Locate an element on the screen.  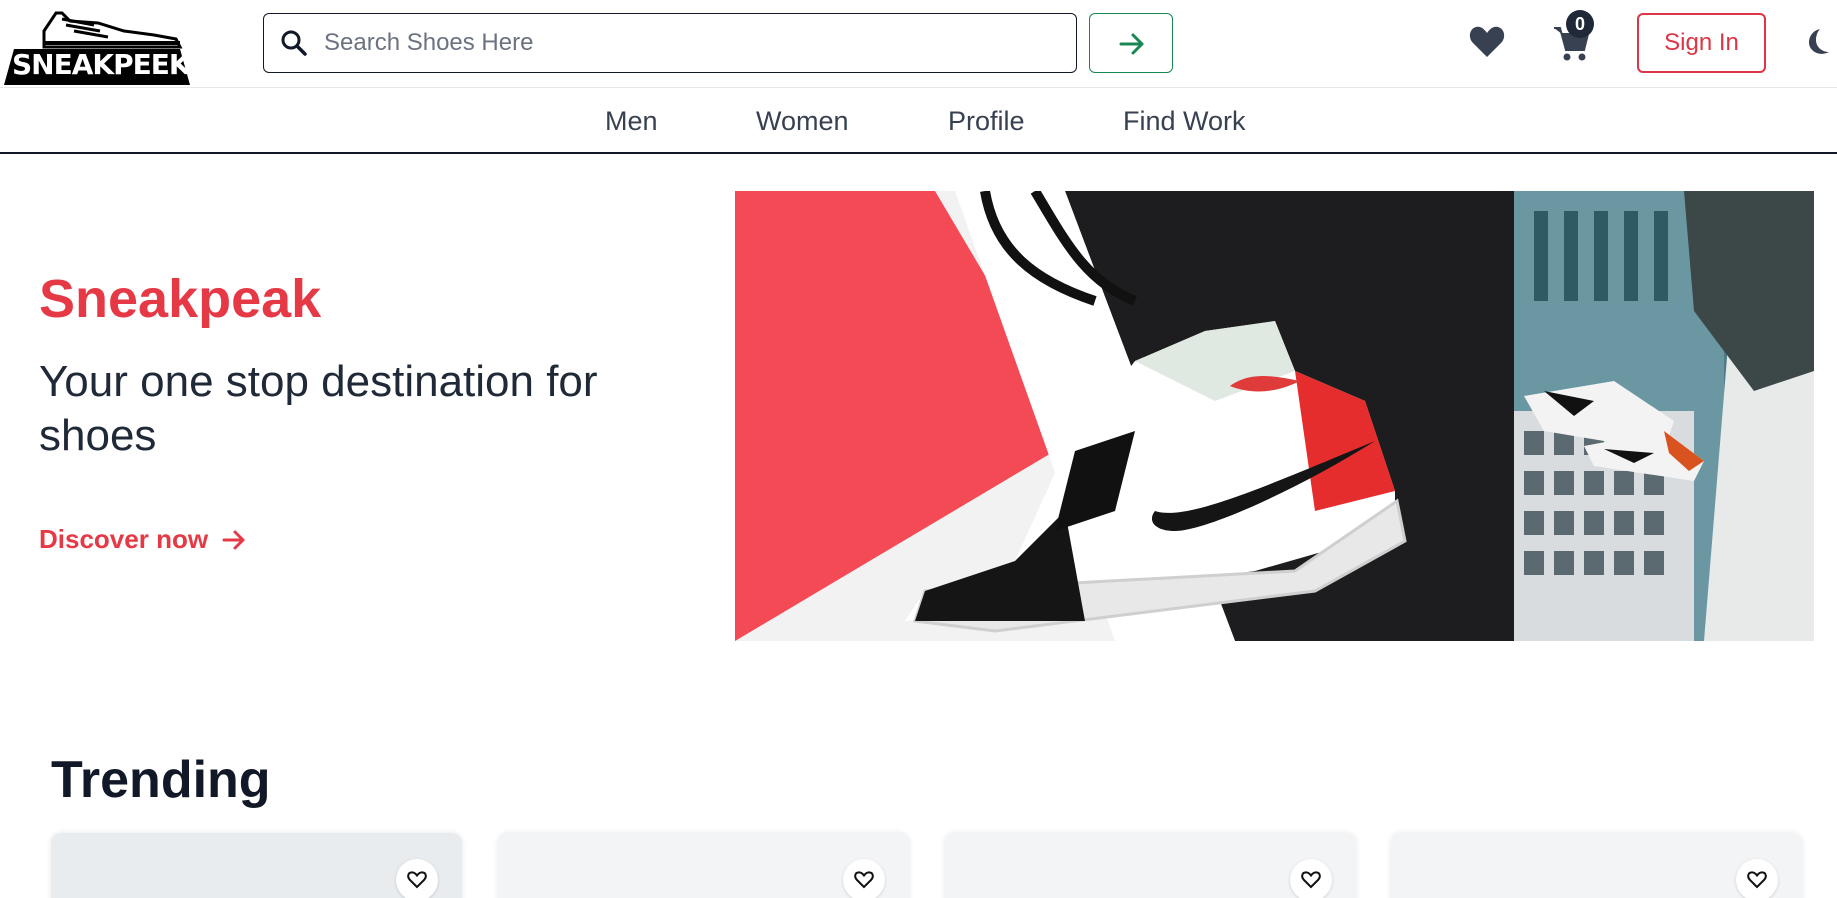
cart-count-badge: 0 is located at coordinates (1580, 24).